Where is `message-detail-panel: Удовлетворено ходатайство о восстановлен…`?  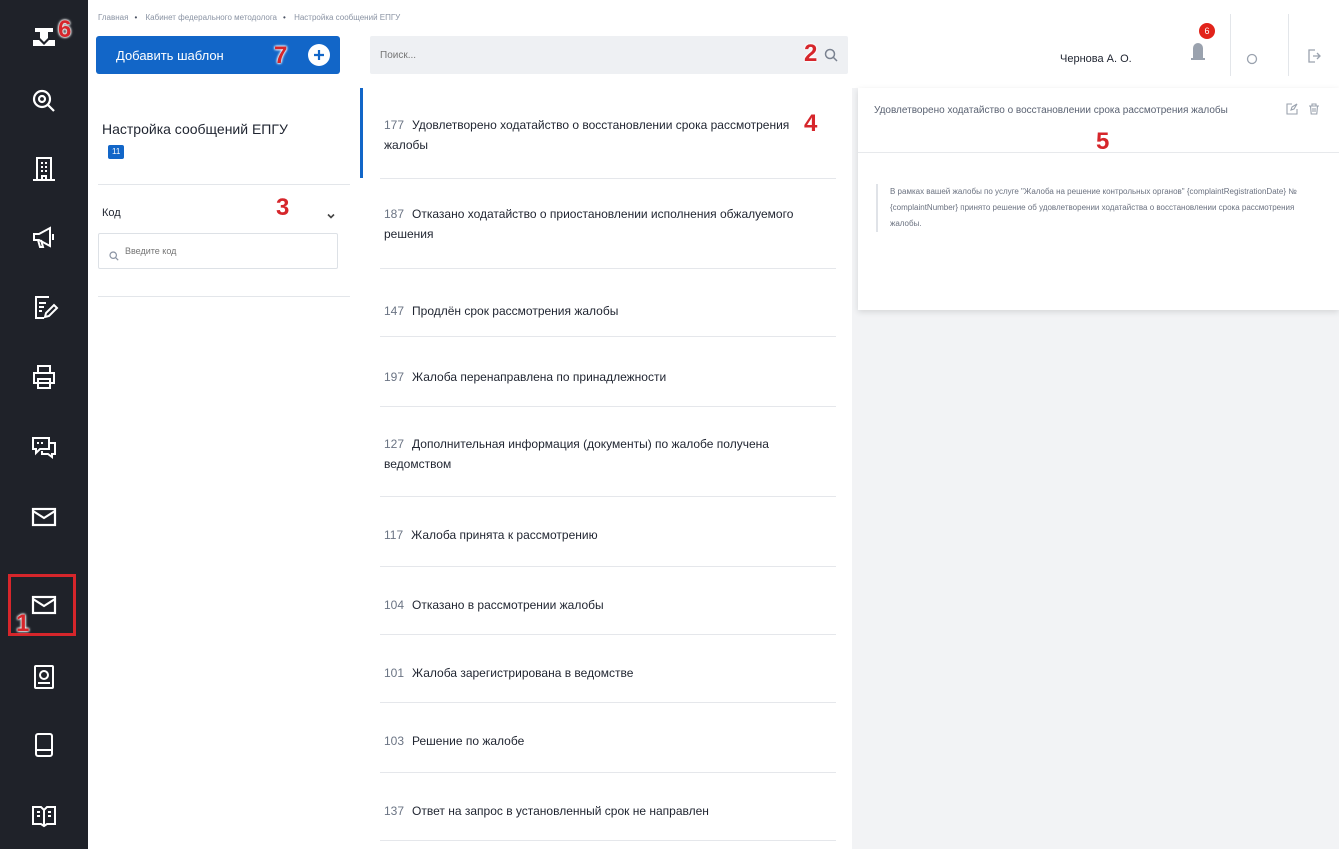
message-detail-panel: Удовлетворено ходатайство о восстановлен… is located at coordinates (1098, 199).